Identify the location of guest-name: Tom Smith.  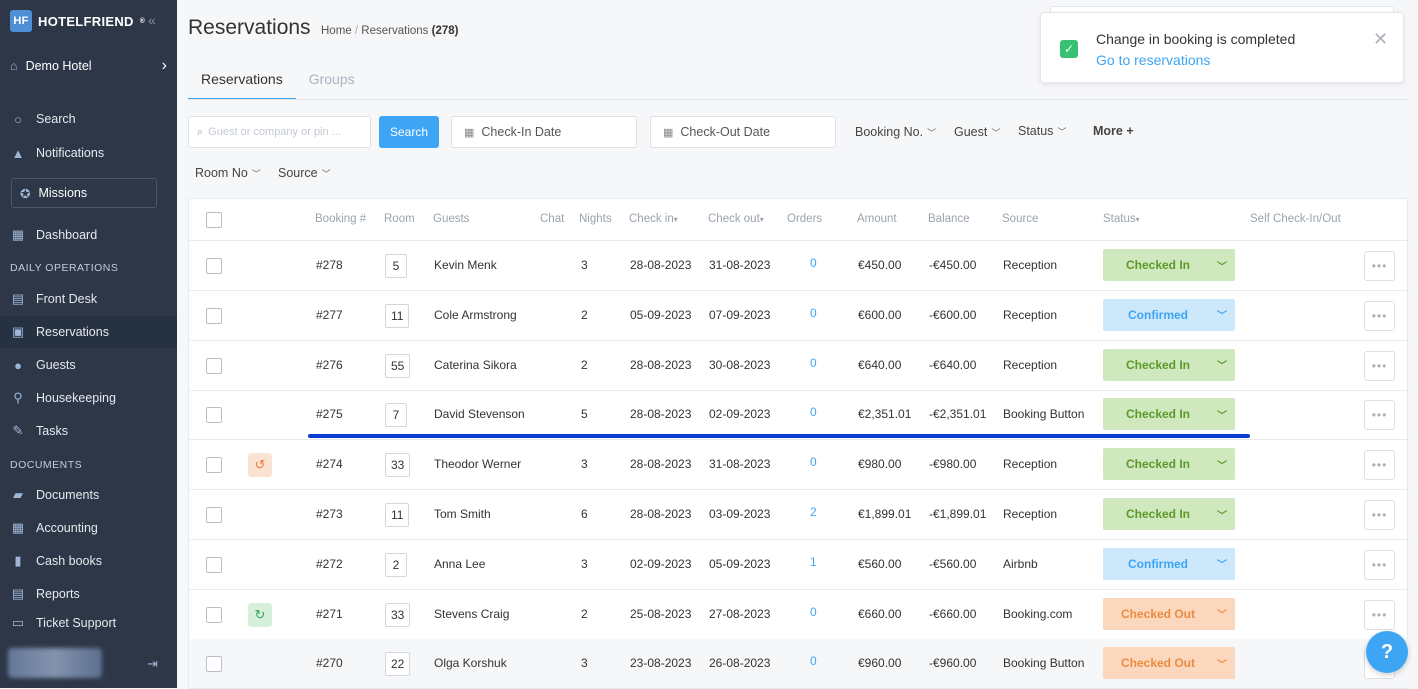
(462, 514).